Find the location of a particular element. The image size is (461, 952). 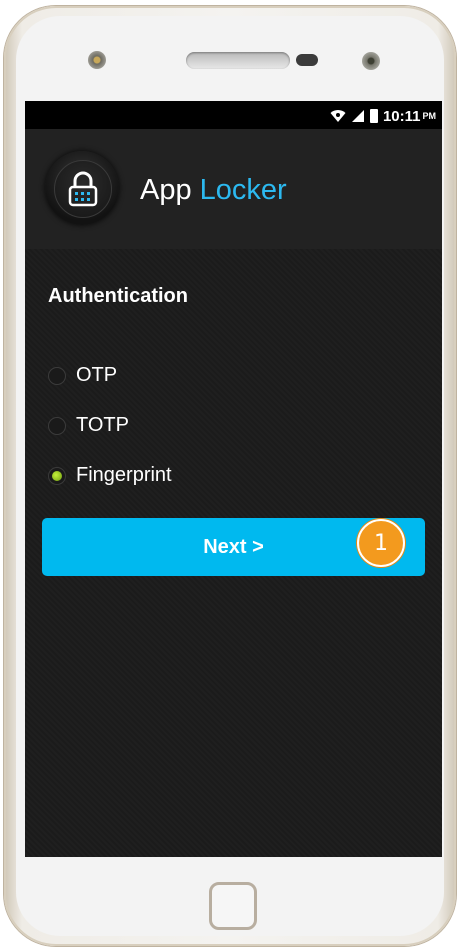

radio-option-fingerprint: Fingerprint is located at coordinates (110, 475).